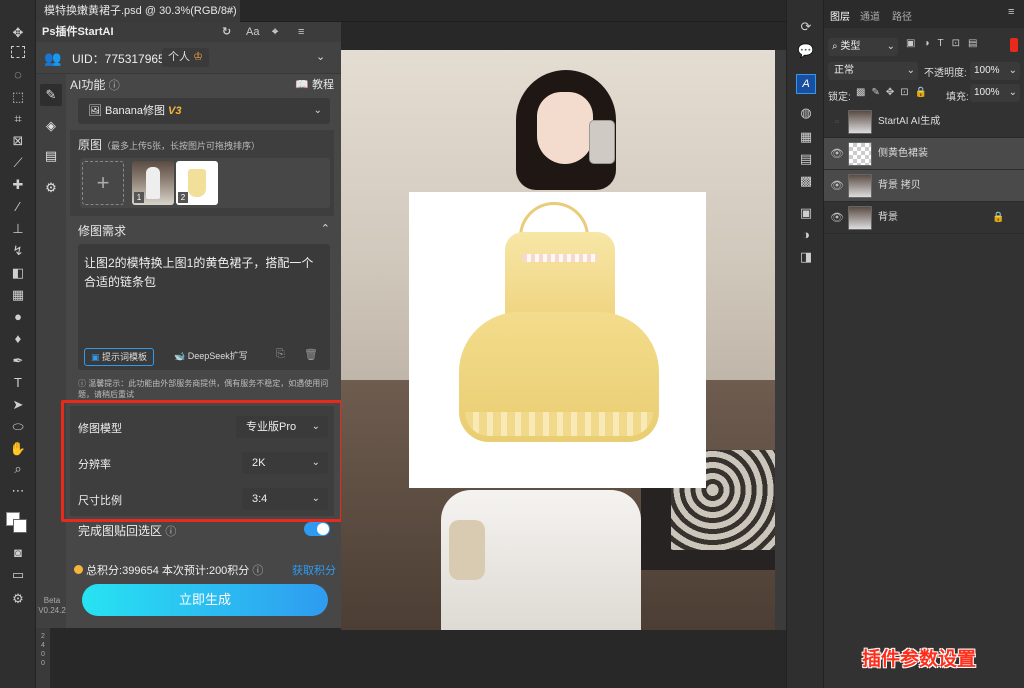 The image size is (1024, 688). What do you see at coordinates (18, 339) in the screenshot?
I see `dodge-tool-icon: ♦` at bounding box center [18, 339].